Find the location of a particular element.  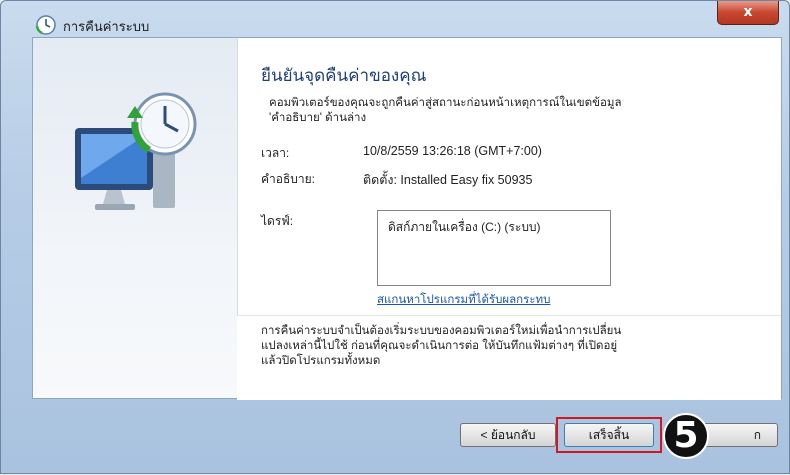

description-value: ติดตั้ง: Installed Easy fix 50935 is located at coordinates (448, 180).